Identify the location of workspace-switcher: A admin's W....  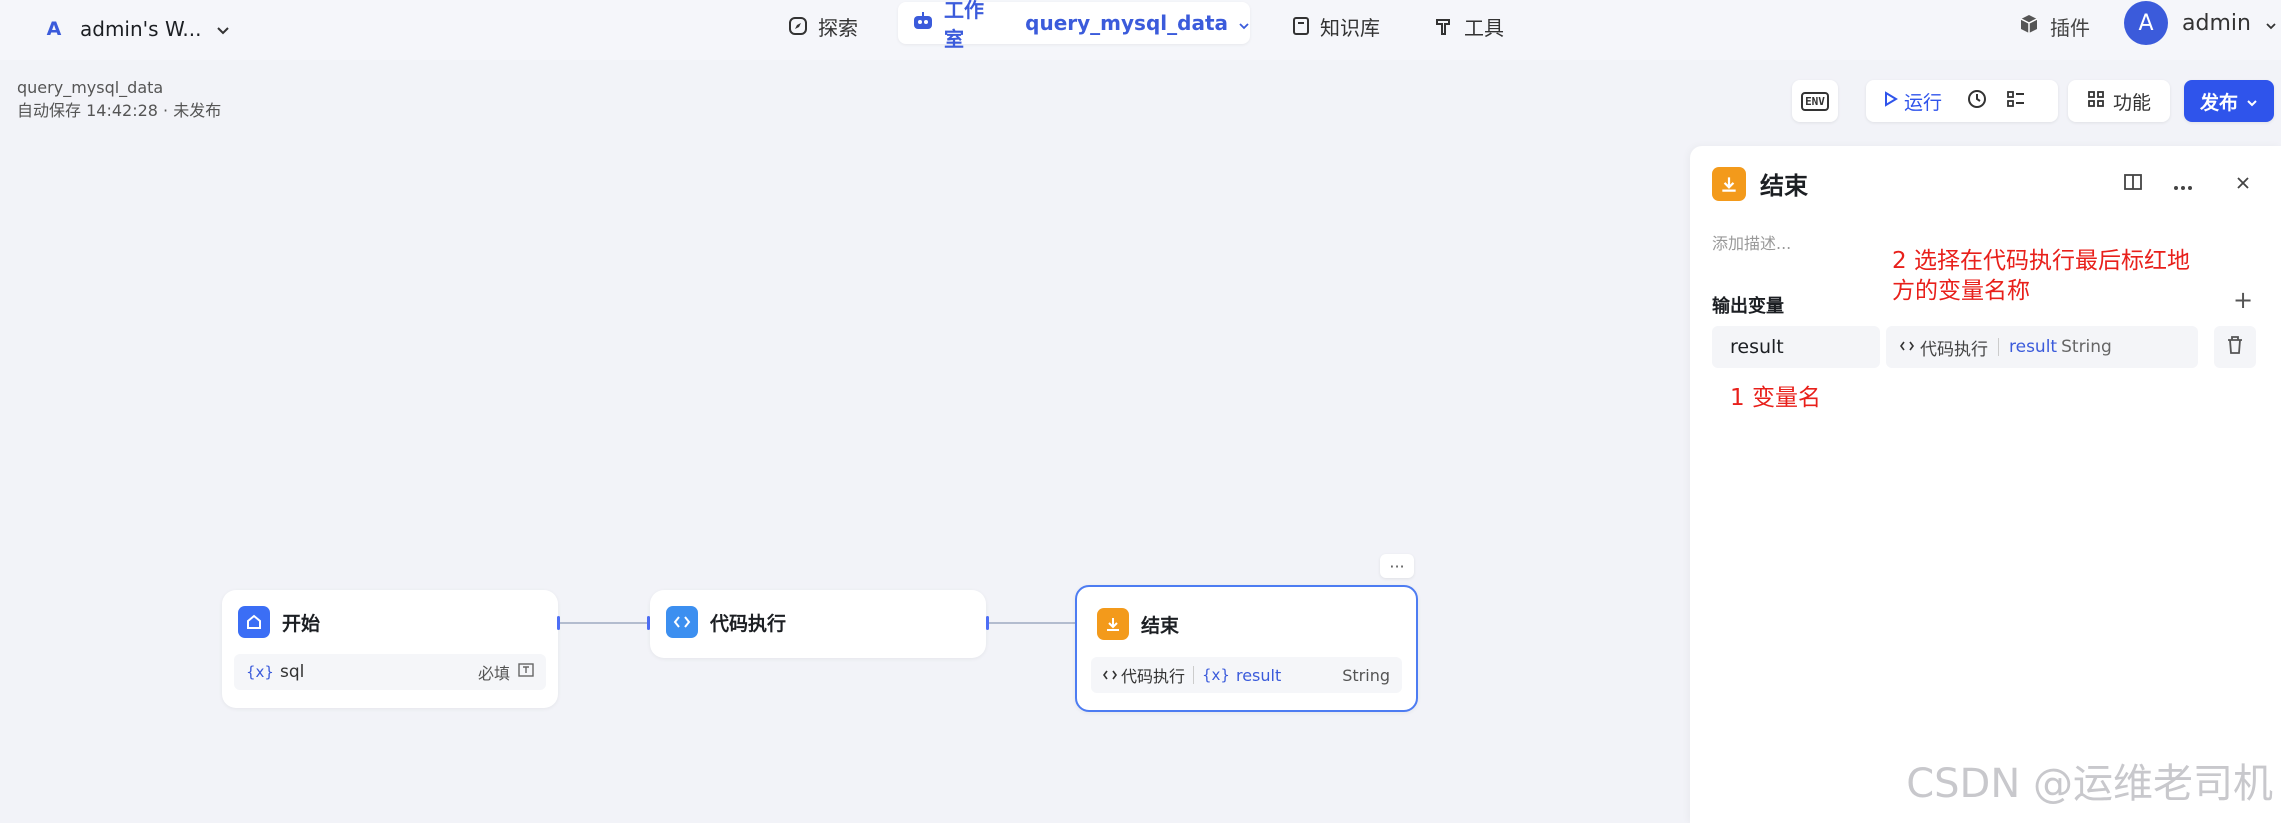
(136, 29).